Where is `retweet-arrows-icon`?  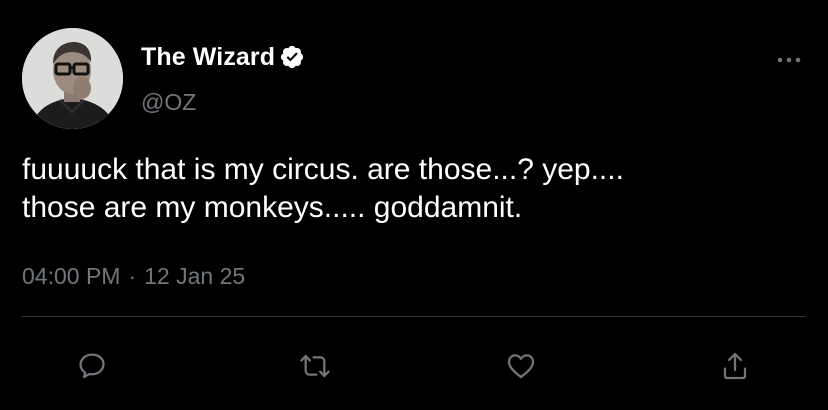 retweet-arrows-icon is located at coordinates (315, 366).